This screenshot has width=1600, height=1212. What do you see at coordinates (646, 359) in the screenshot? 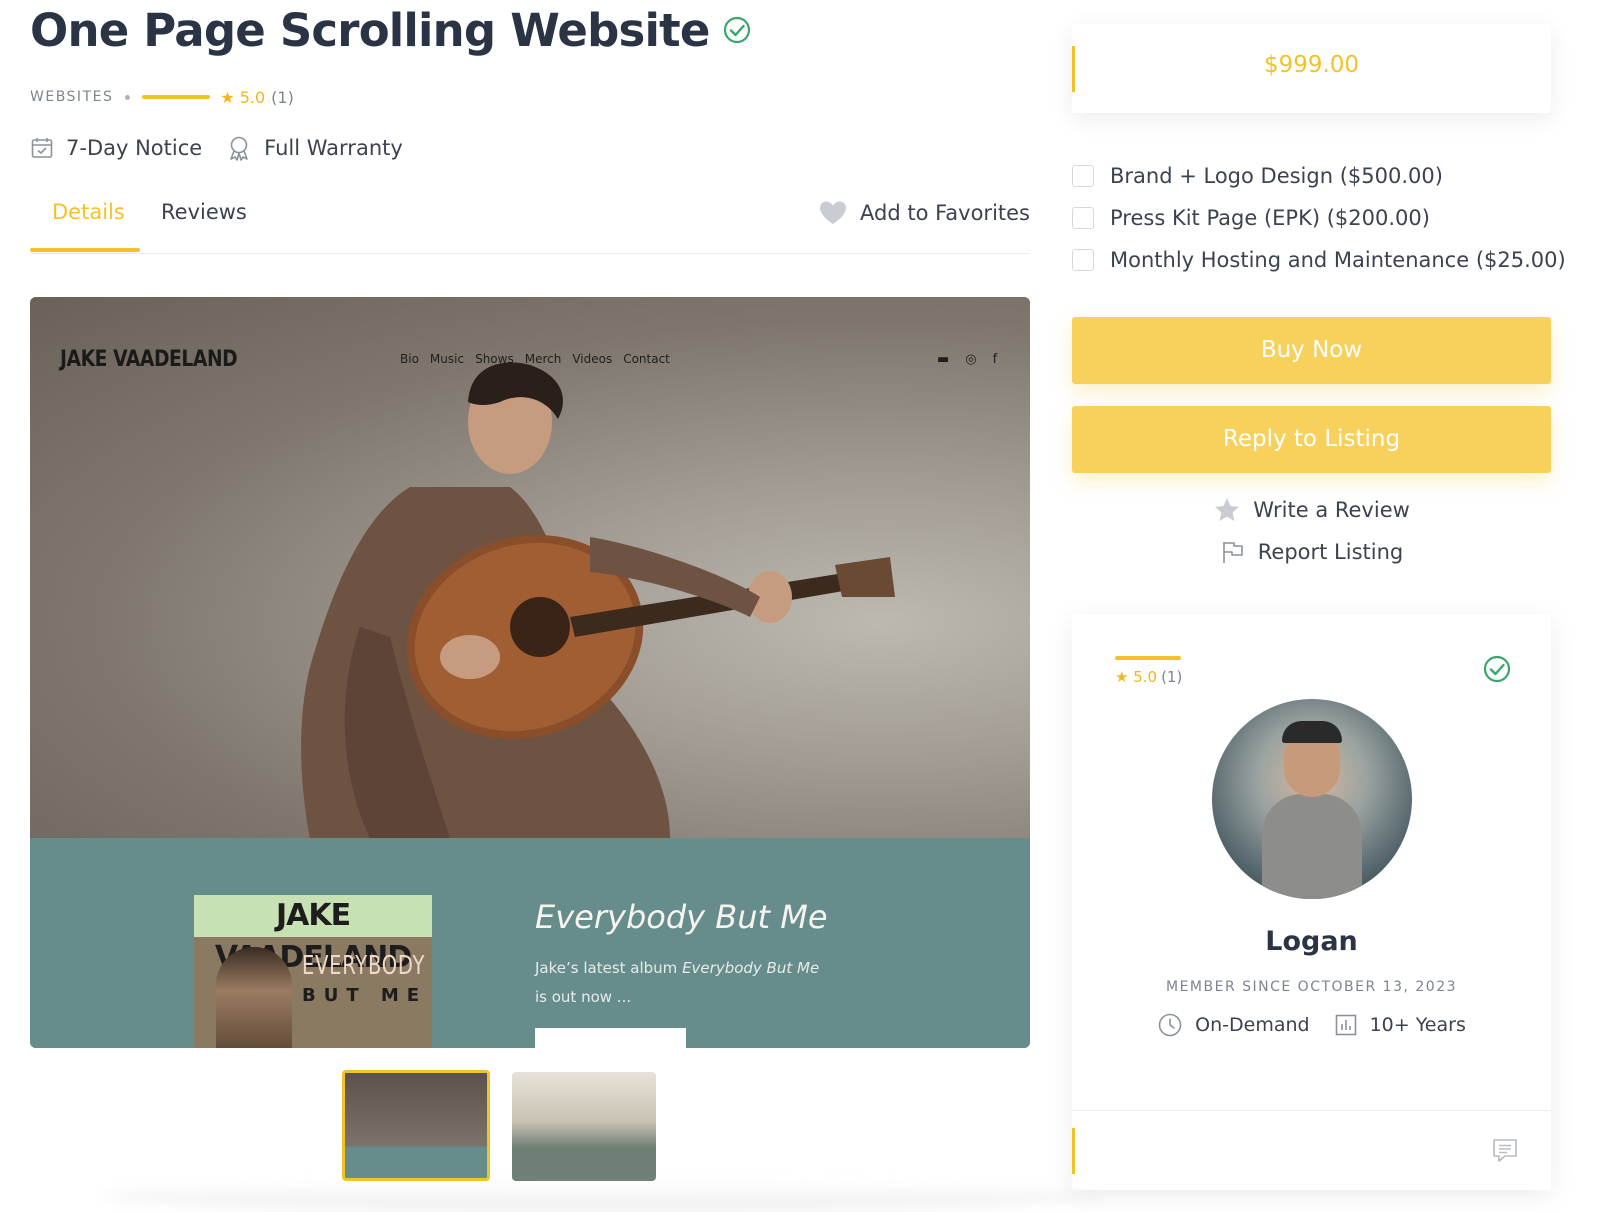
I see `preview-nav-item: Contact` at bounding box center [646, 359].